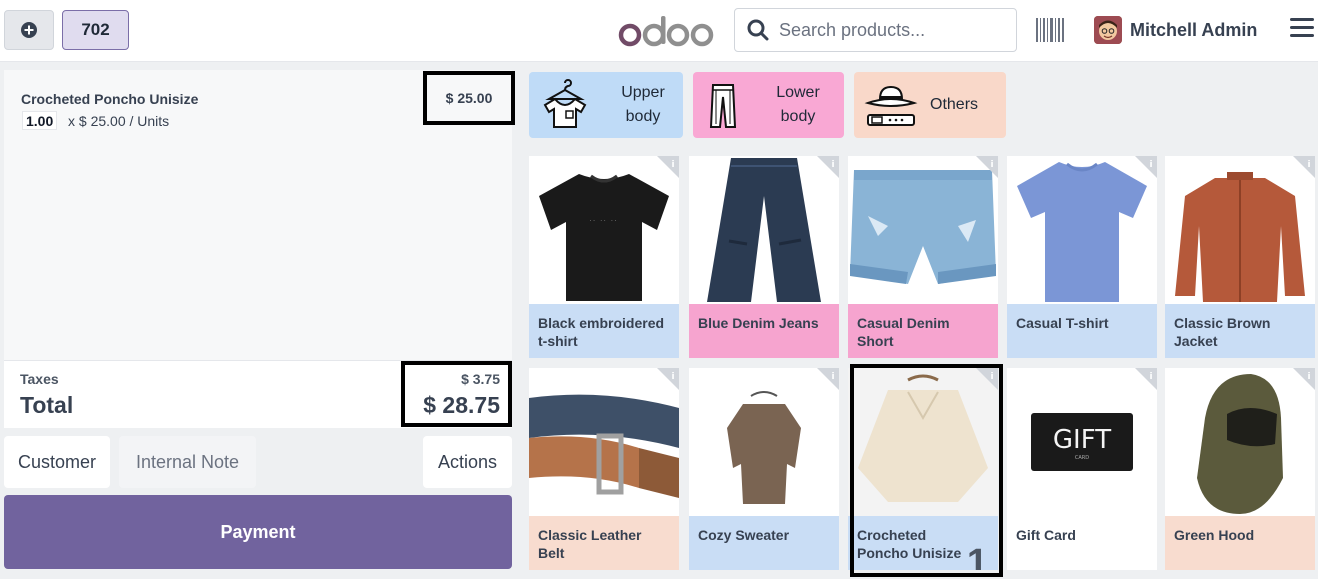 This screenshot has width=1318, height=579. What do you see at coordinates (909, 544) in the screenshot?
I see `product-name-text: Crocheted Poncho Unisize` at bounding box center [909, 544].